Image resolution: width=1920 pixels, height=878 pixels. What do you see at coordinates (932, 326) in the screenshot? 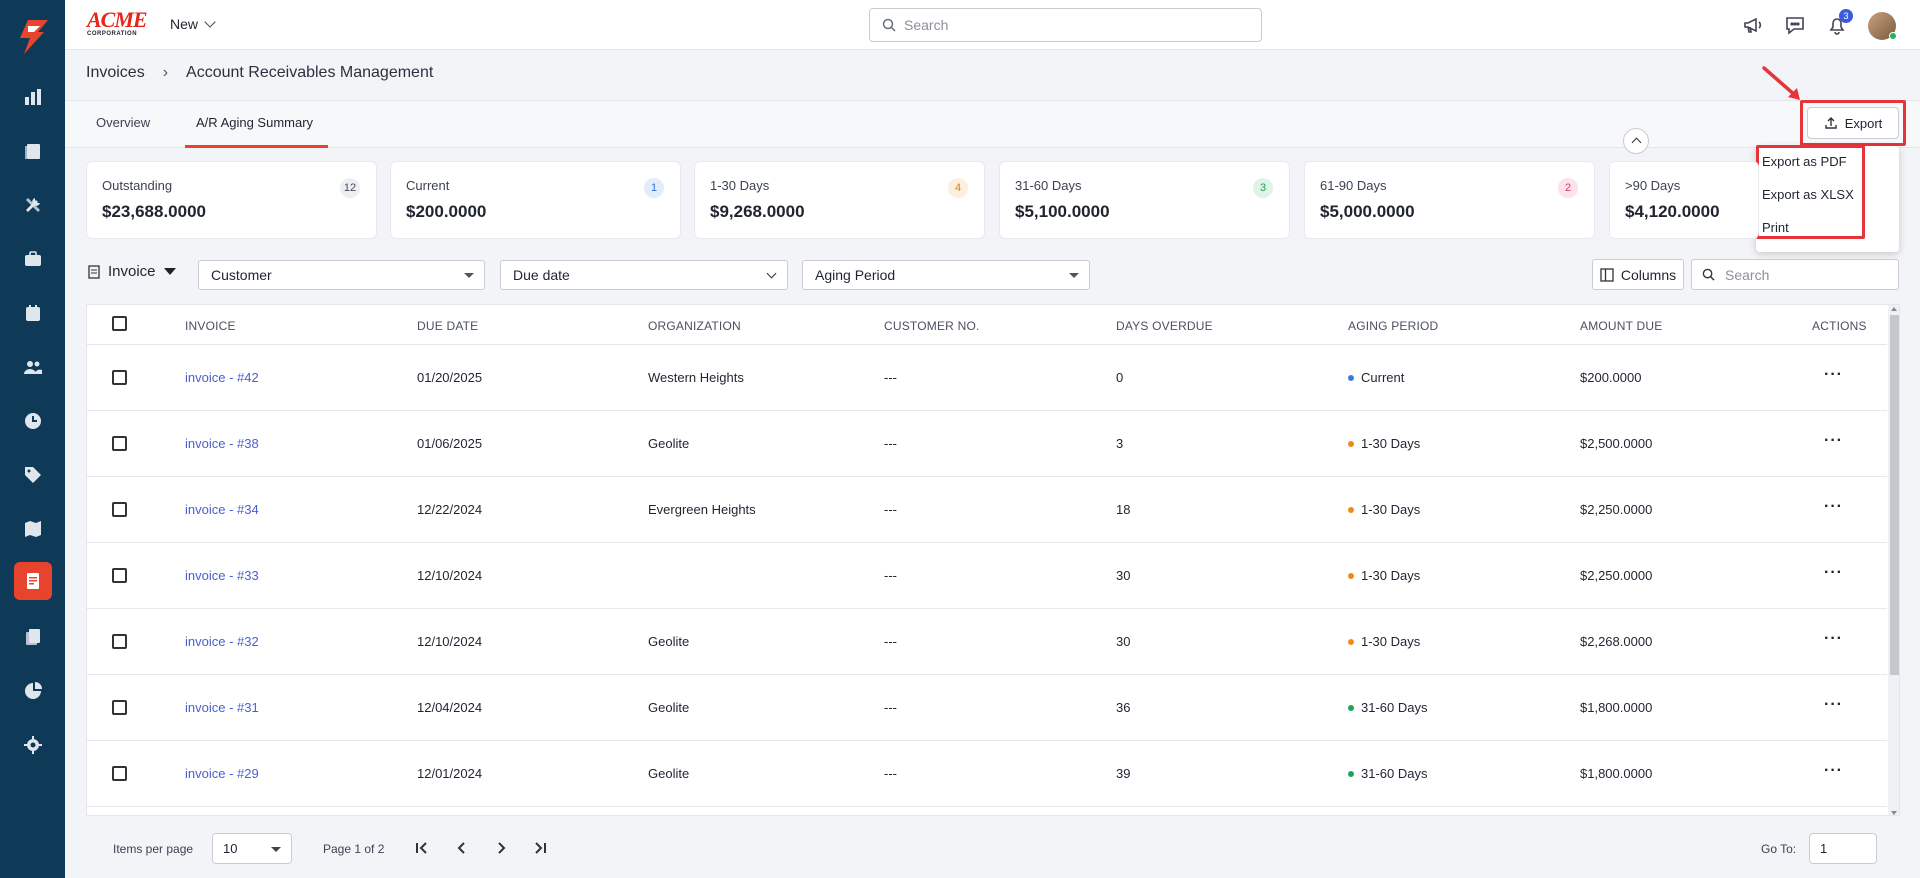
I see `column-header-customer-no: CUSTOMER NO.` at bounding box center [932, 326].